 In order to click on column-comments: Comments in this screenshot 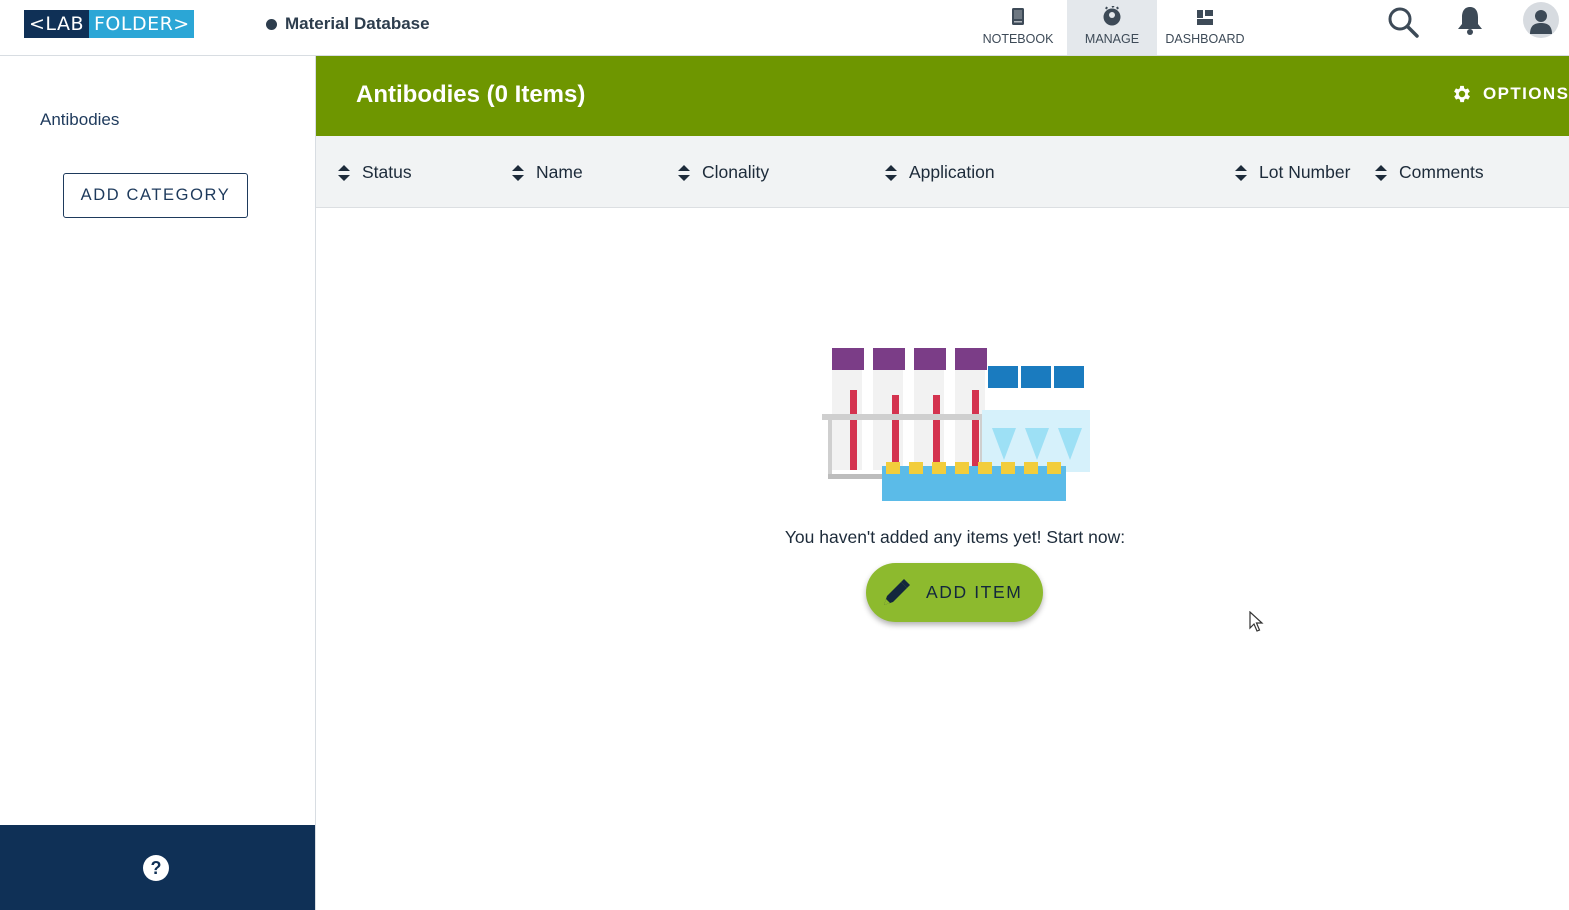, I will do `click(1429, 172)`.